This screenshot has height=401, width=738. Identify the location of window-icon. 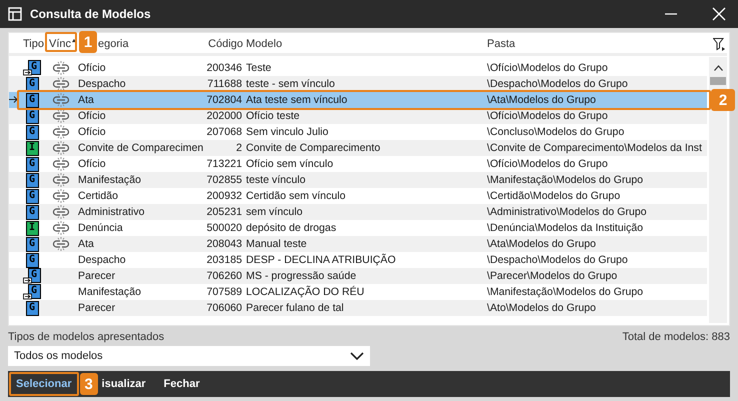
(15, 14).